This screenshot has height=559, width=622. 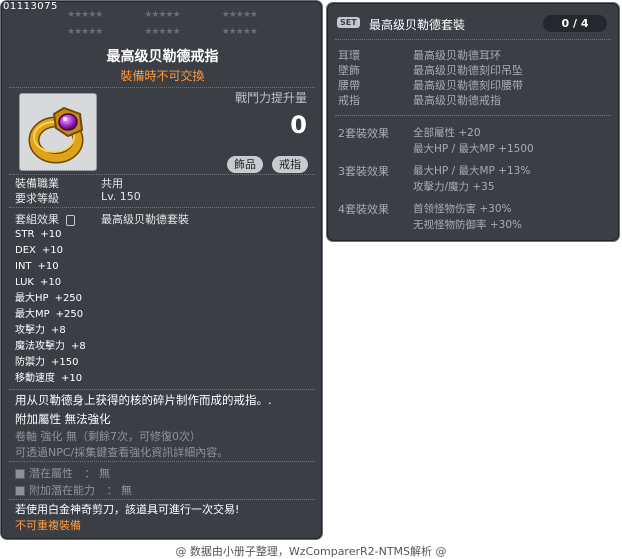 I want to click on potential-checkbox-icon, so click(x=20, y=474).